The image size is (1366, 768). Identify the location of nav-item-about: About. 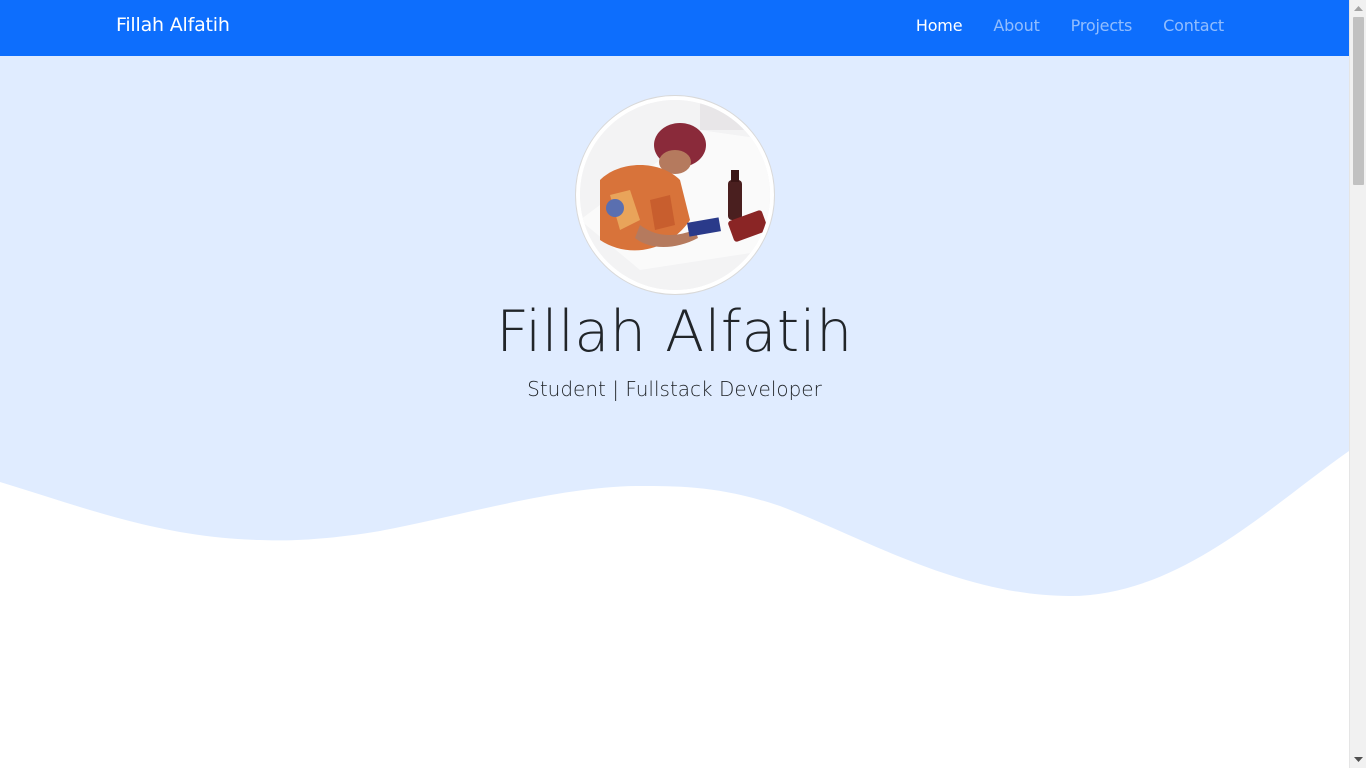
(1016, 25).